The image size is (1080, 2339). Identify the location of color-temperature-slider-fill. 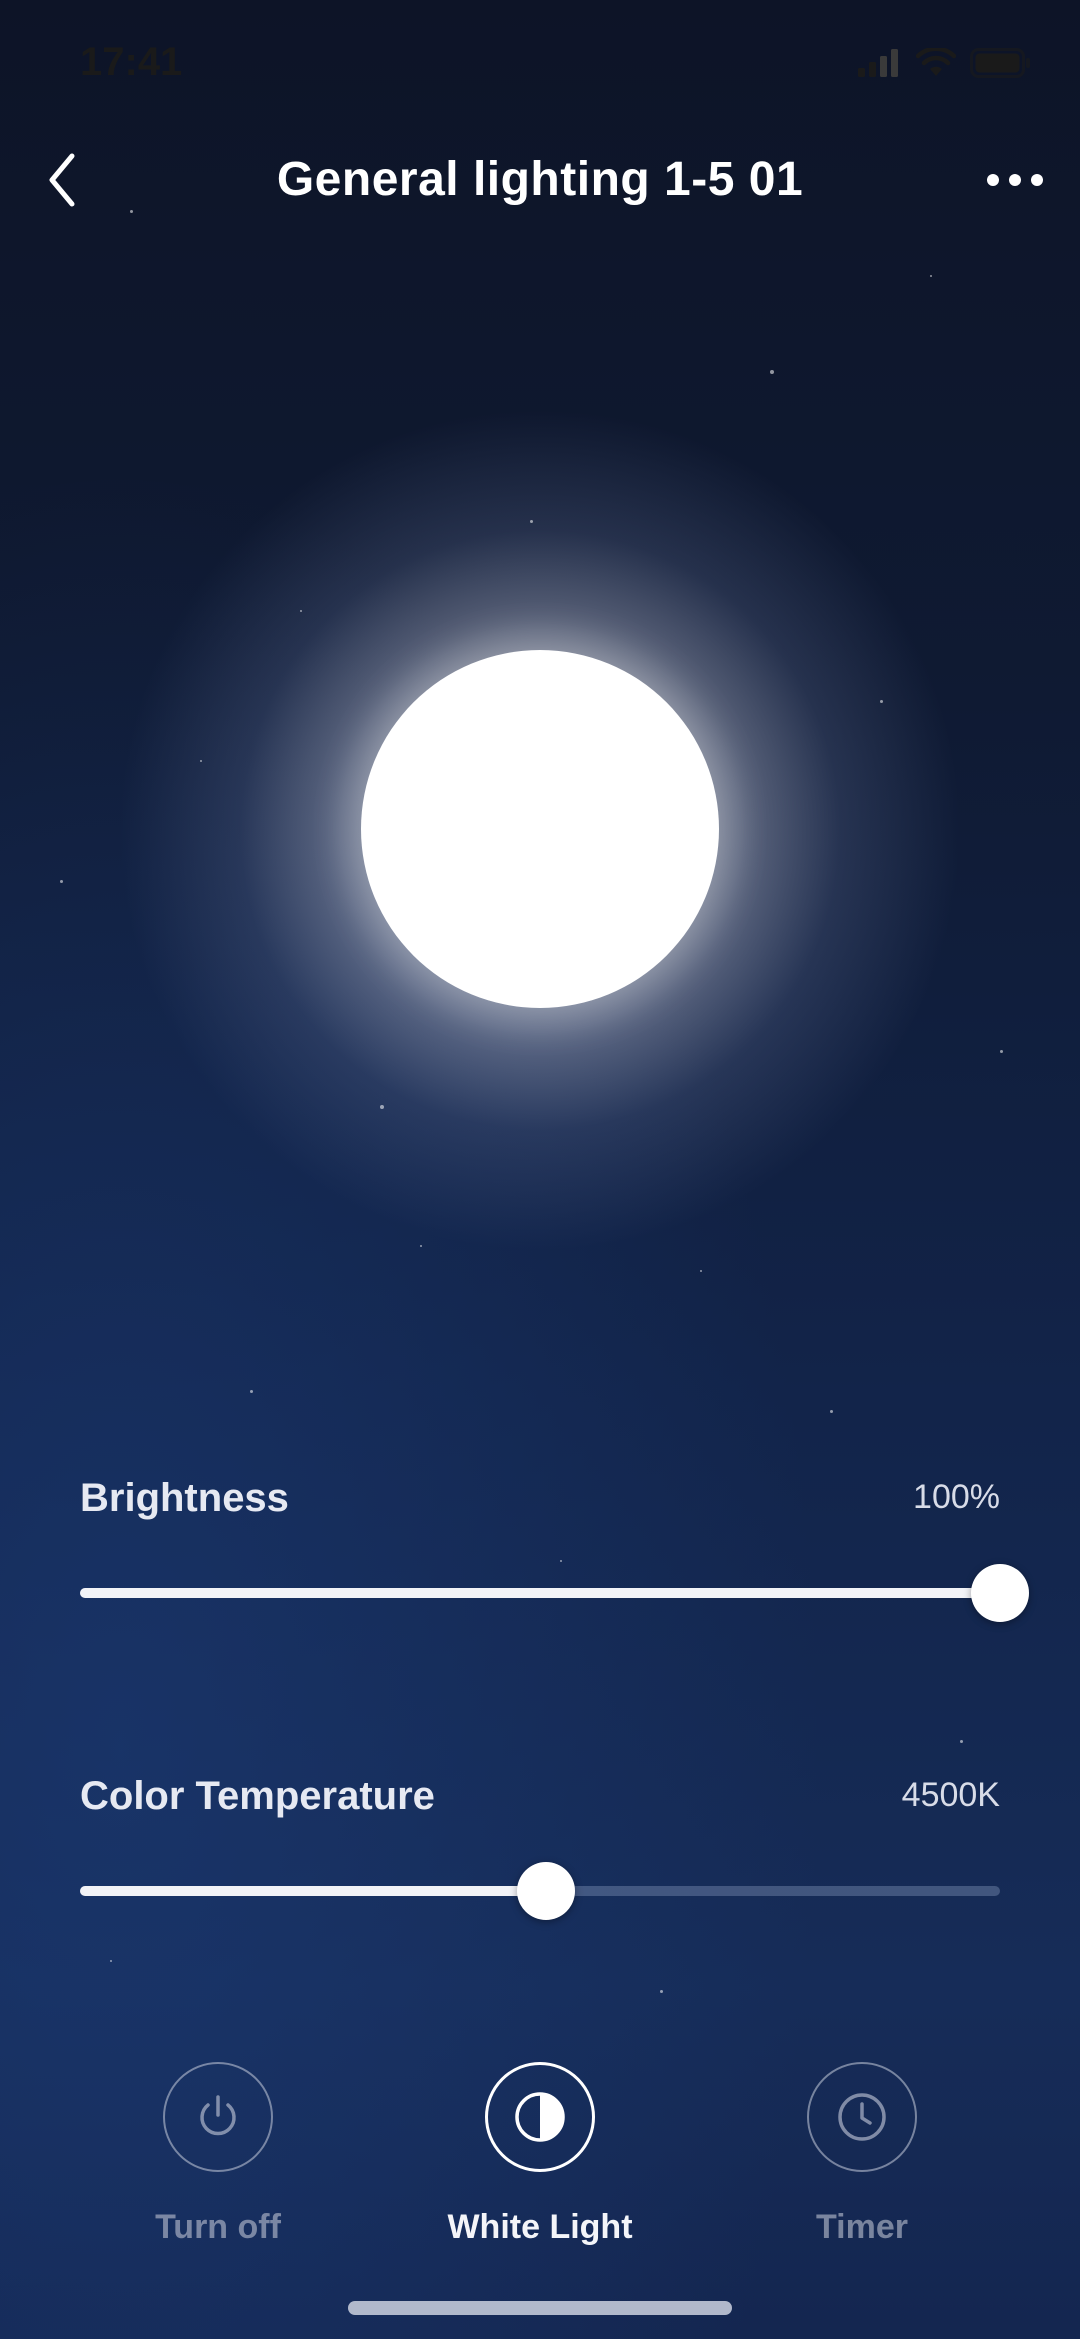
(313, 1891).